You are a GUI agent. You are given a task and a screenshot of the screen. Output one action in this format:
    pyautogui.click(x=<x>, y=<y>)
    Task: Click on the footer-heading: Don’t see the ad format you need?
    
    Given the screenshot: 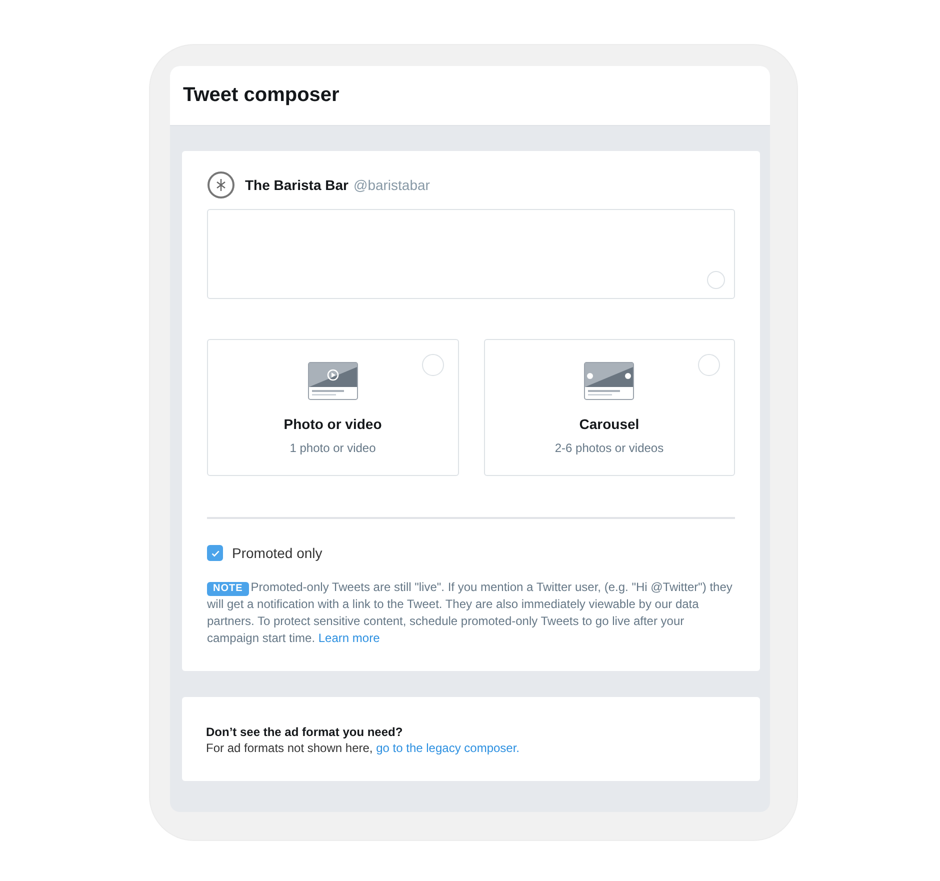 What is the action you would take?
    pyautogui.click(x=305, y=732)
    